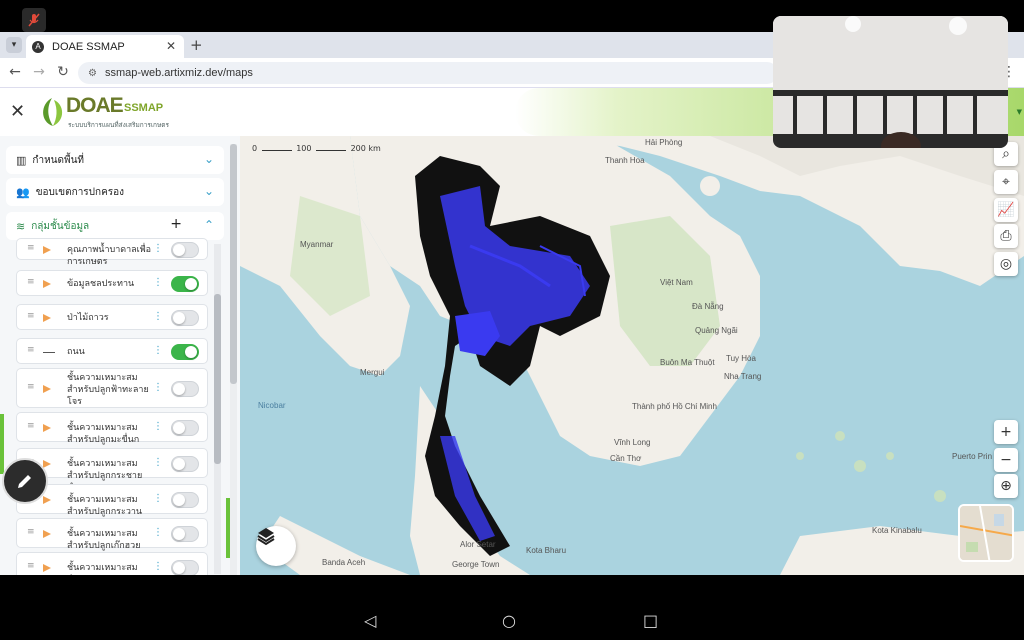 This screenshot has width=1024, height=640. Describe the element at coordinates (34, 20) in the screenshot. I see `mic-off-icon` at that location.